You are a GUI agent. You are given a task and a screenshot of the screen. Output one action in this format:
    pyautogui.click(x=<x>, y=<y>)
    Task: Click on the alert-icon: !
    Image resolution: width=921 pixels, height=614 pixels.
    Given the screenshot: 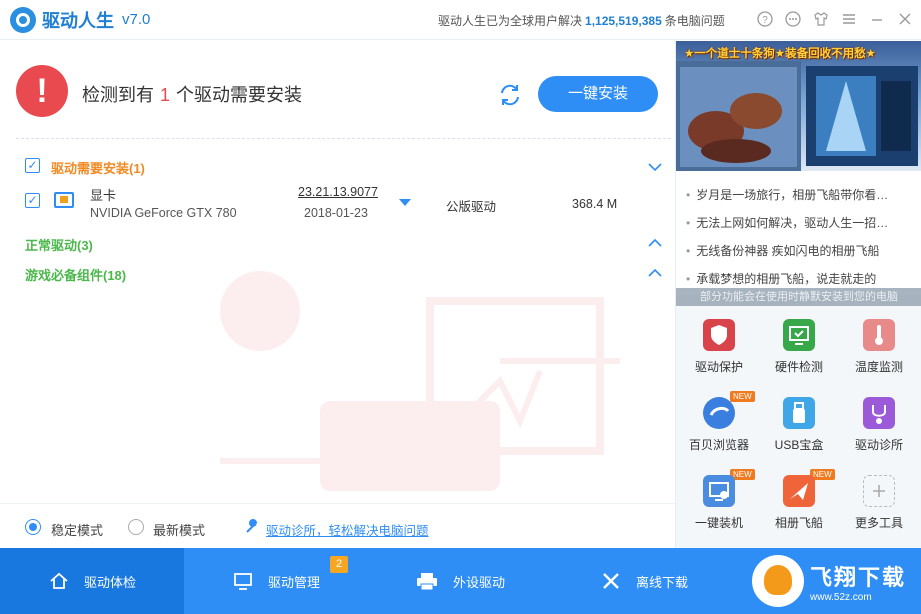 What is the action you would take?
    pyautogui.click(x=42, y=91)
    